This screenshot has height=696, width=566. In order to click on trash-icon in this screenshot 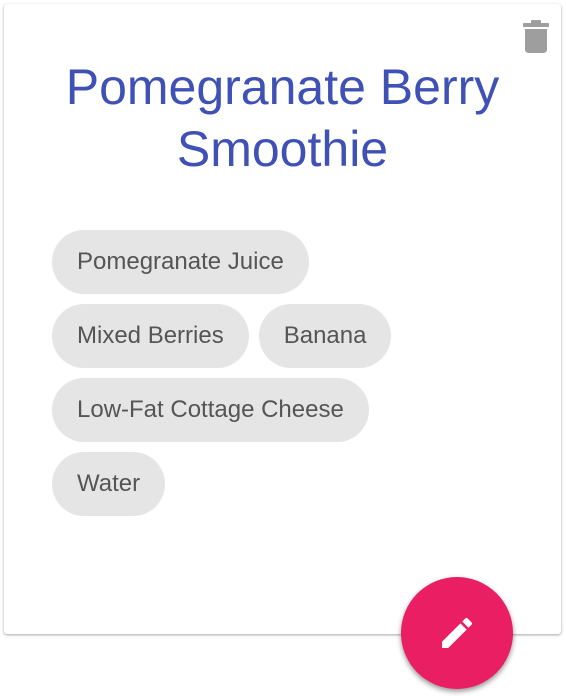, I will do `click(536, 36)`.